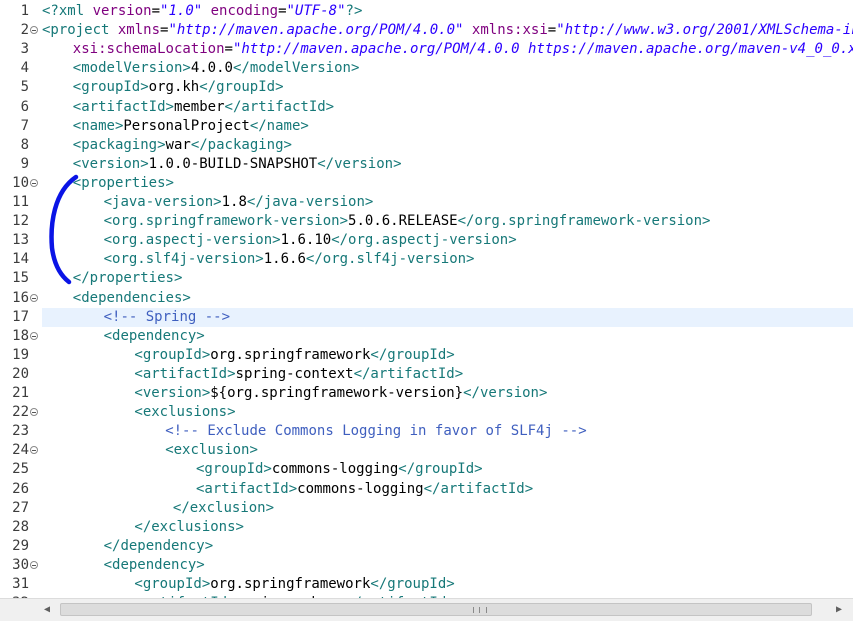  I want to click on code-line: 11 <java-version>1.8</java-version>, so click(426, 202).